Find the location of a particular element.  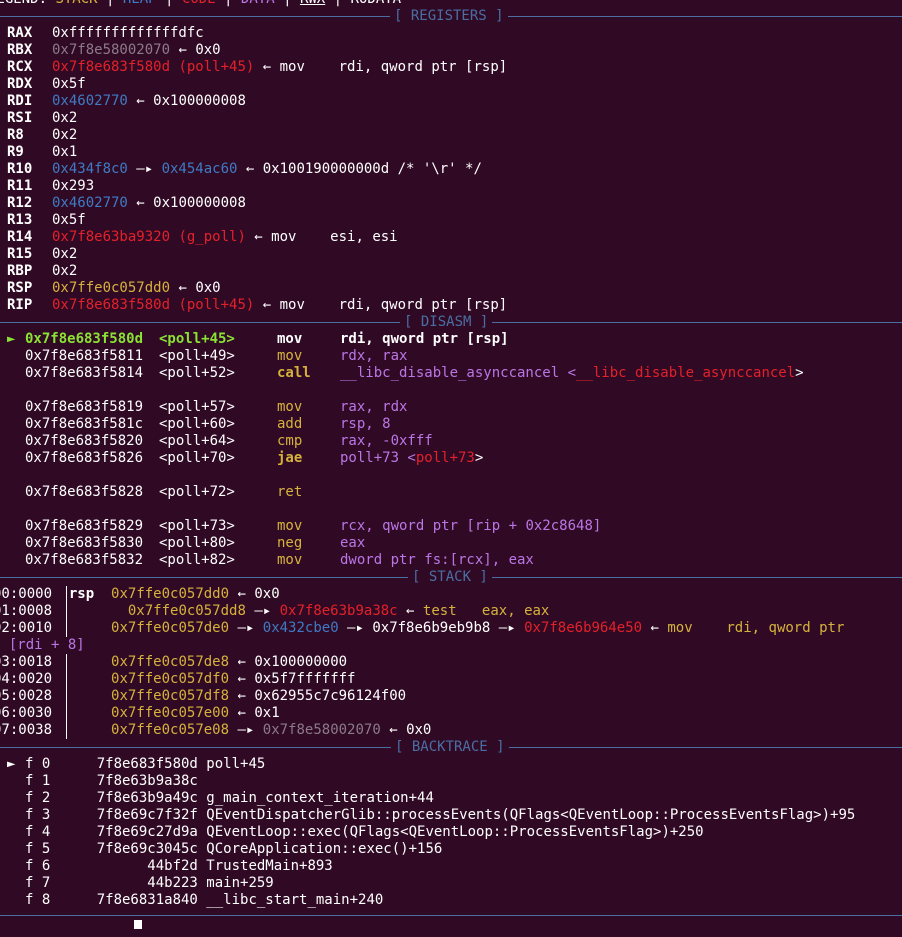

register-pointer: 0x434f8c0 is located at coordinates (90, 169).